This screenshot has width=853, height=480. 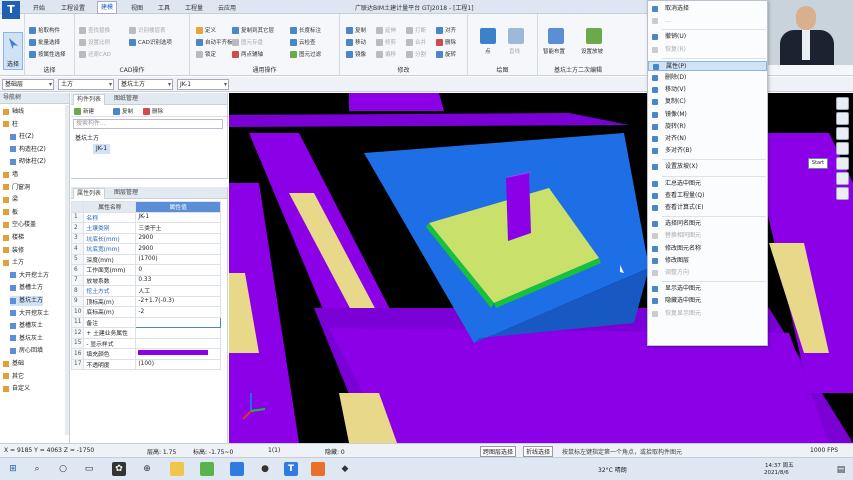 I want to click on restore-cad-button: 还原CAD, so click(x=95, y=54).